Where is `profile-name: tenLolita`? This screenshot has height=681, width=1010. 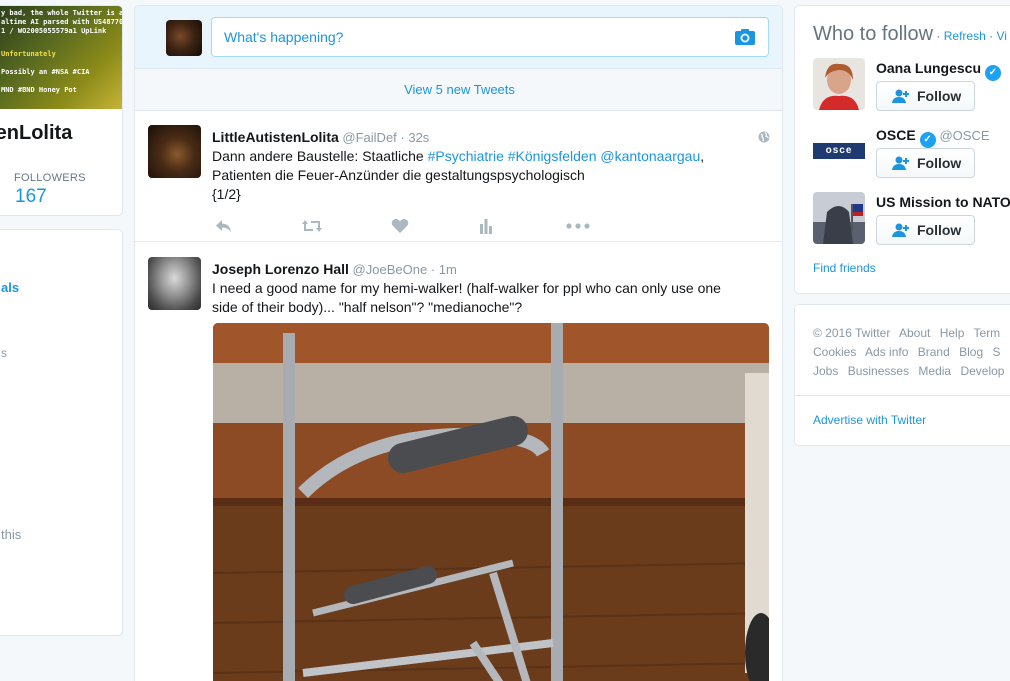 profile-name: tenLolita is located at coordinates (36, 133).